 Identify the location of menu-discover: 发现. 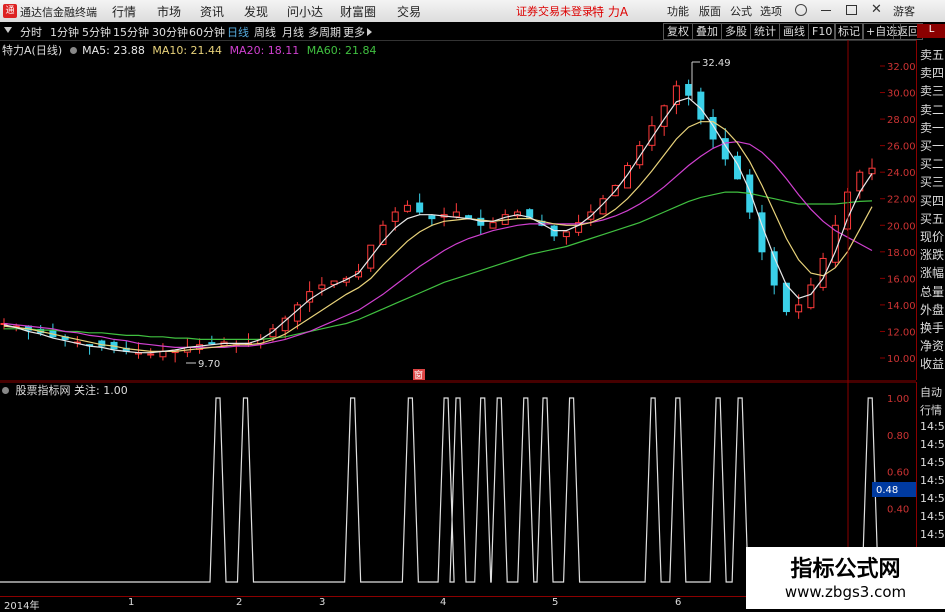
(256, 11).